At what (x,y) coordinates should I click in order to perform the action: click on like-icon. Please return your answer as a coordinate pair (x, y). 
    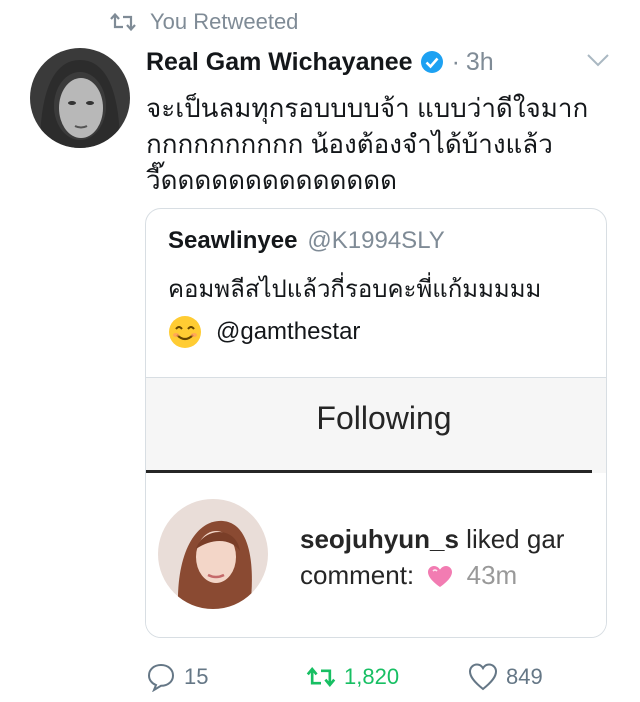
    Looking at the image, I should click on (483, 677).